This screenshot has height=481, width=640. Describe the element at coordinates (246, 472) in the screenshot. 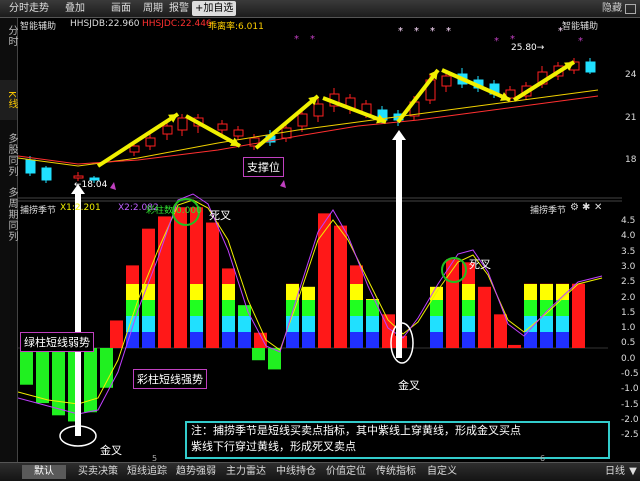

I see `tab-main-radar: 主力雷达` at that location.